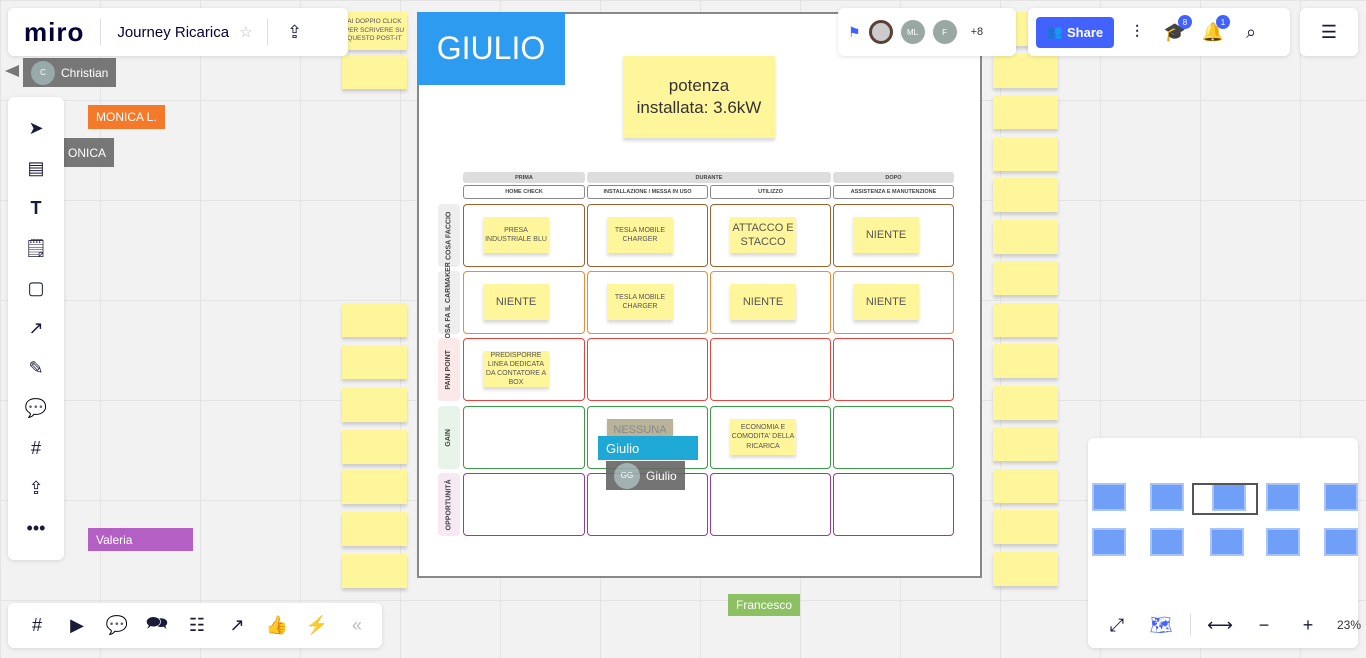  What do you see at coordinates (37, 626) in the screenshot?
I see `frames-icon: #` at bounding box center [37, 626].